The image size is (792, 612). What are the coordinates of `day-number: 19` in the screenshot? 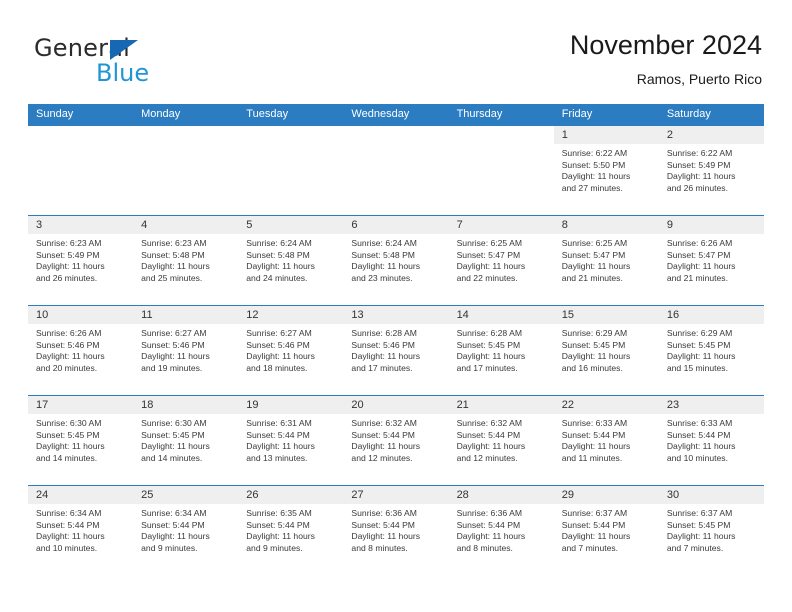 It's located at (252, 405).